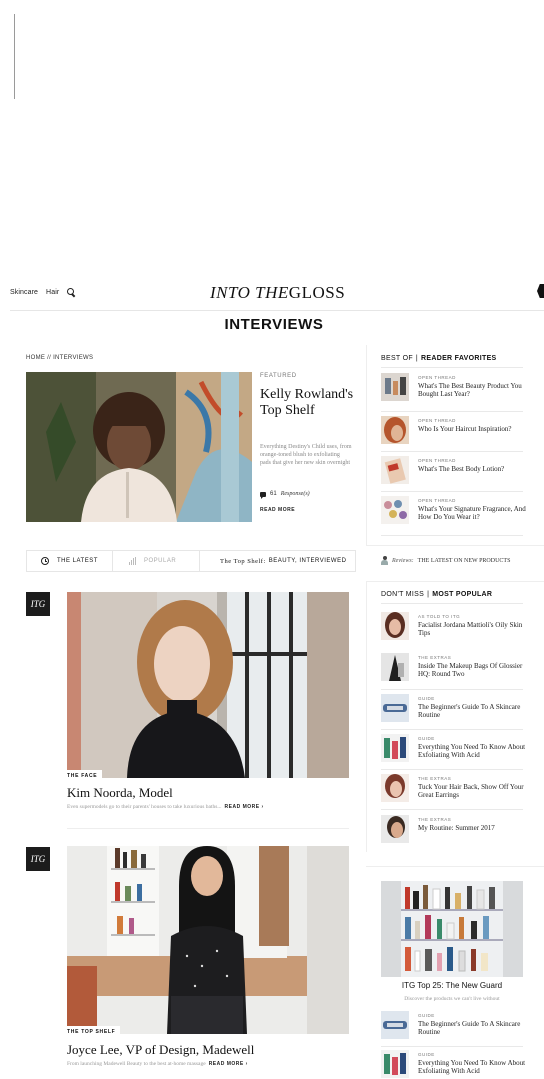 This screenshot has height=1079, width=544. What do you see at coordinates (453, 474) in the screenshot?
I see `list-item: OPEN THREAD What's The Best Body Lotion?` at bounding box center [453, 474].